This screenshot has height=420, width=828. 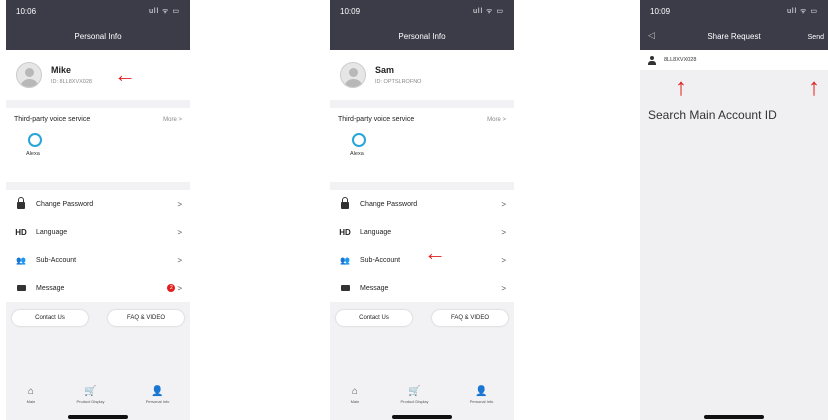 I want to click on unread-badge: 2, so click(x=171, y=288).